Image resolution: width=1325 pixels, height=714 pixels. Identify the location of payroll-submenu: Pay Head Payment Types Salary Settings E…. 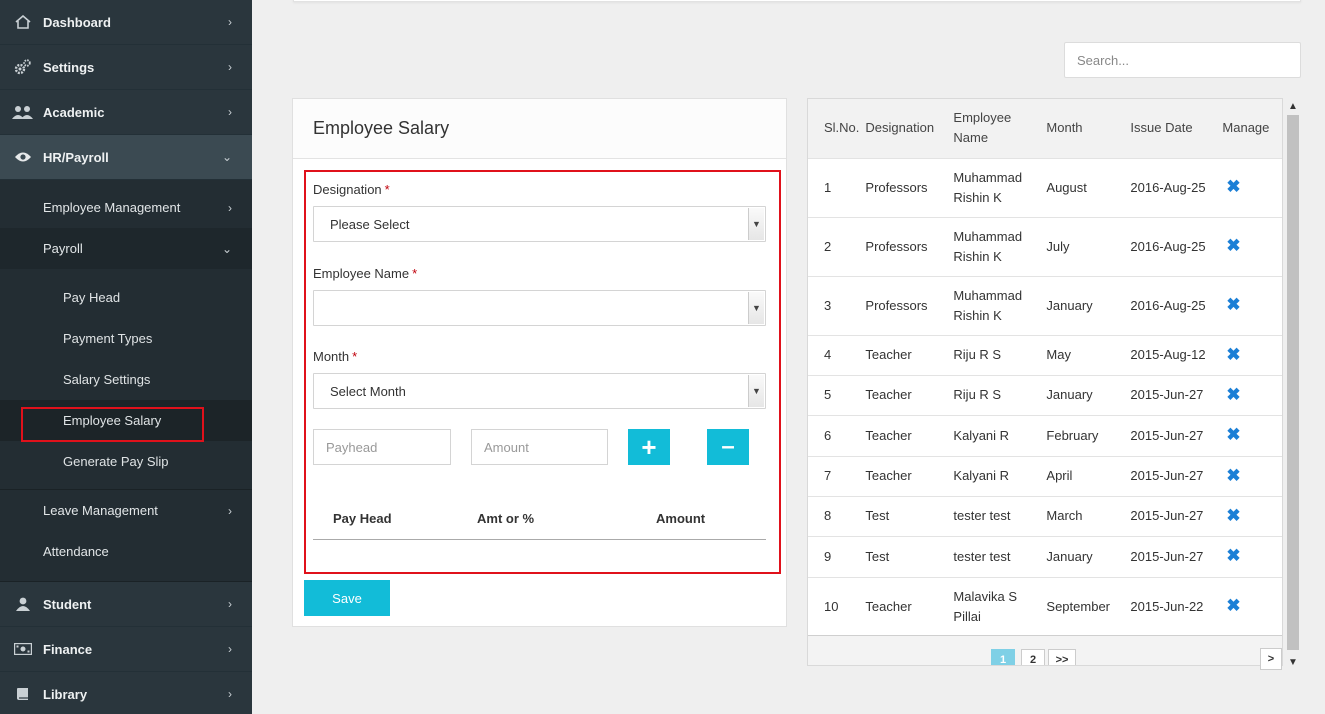
(126, 379).